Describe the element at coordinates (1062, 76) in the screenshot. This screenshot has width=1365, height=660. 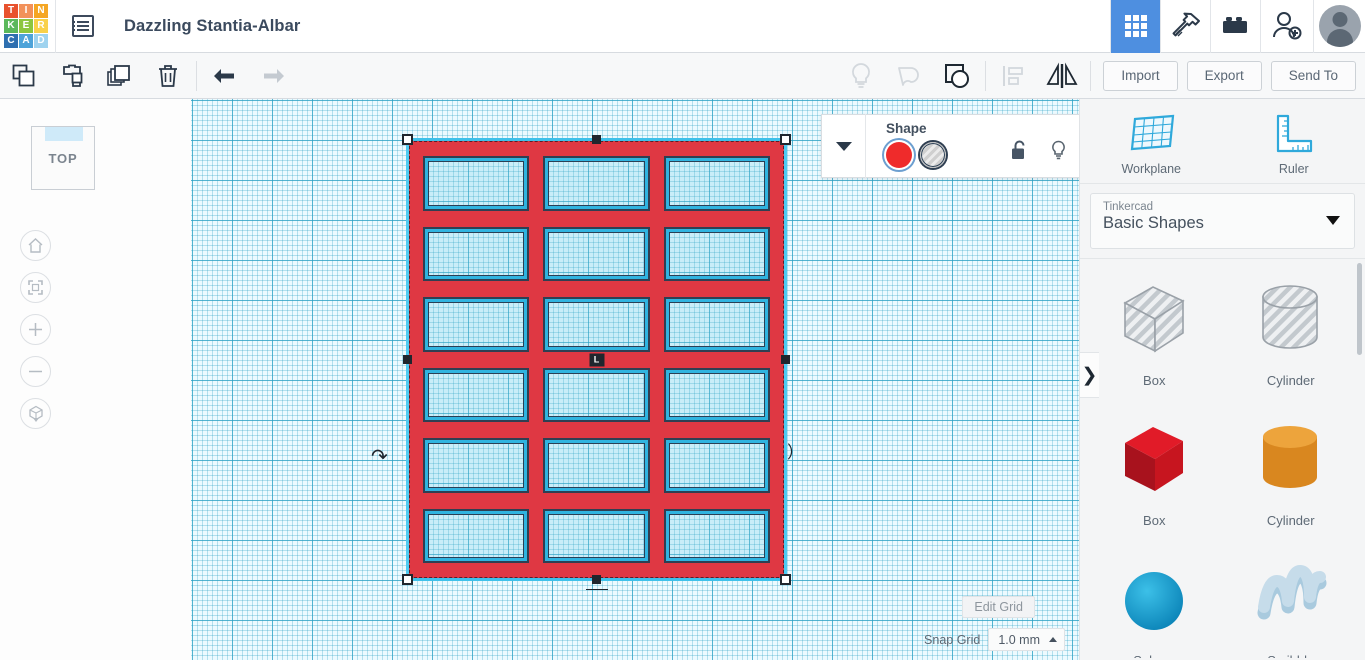
I see `mirror-button` at that location.